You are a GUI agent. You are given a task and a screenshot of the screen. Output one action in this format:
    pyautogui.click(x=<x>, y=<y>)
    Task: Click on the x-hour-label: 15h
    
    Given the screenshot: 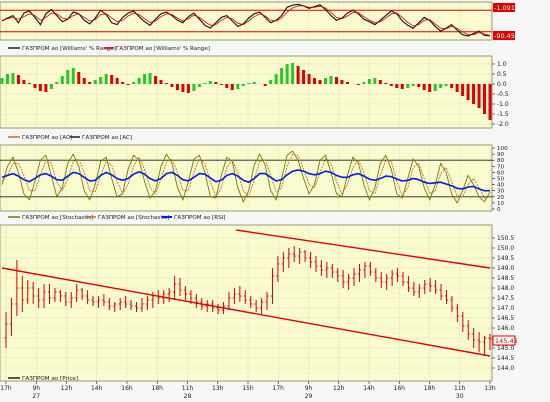 What is the action you would take?
    pyautogui.click(x=248, y=388)
    